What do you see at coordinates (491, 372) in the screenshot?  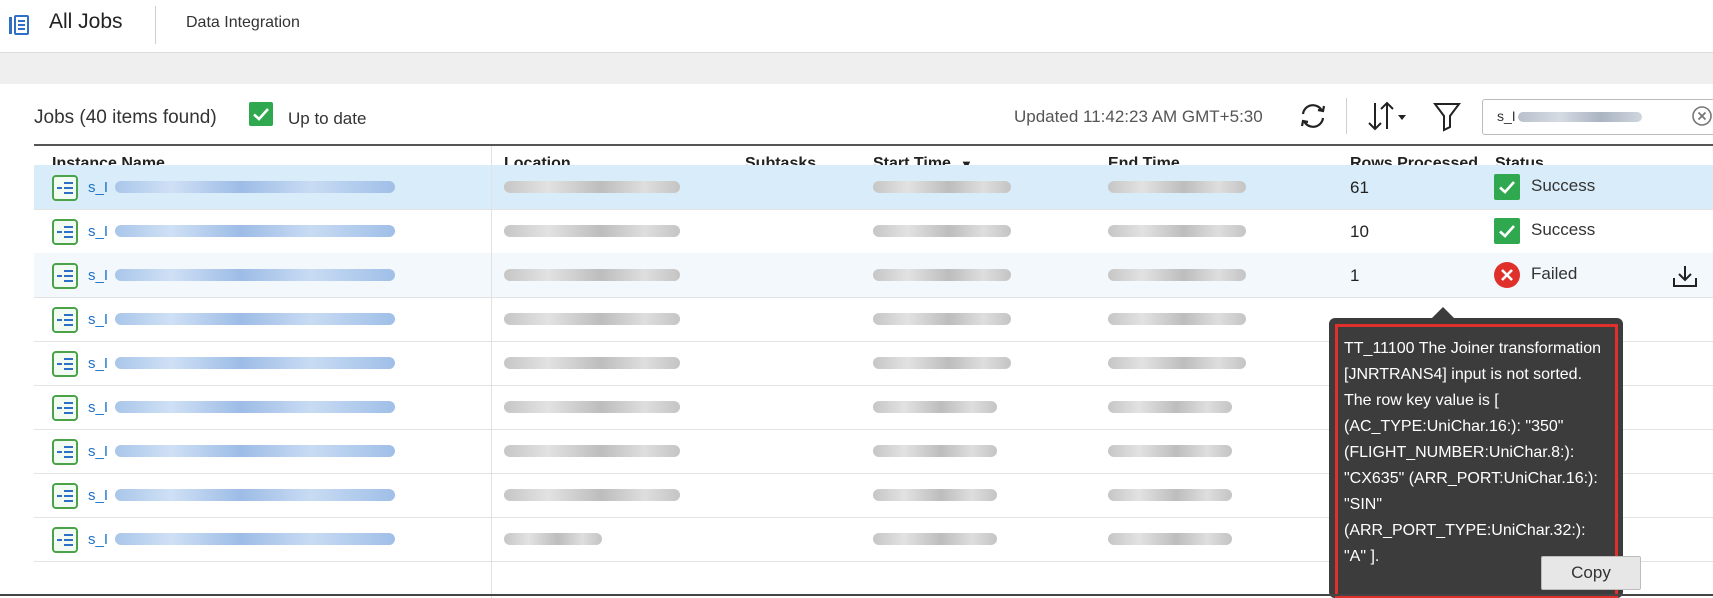 I see `column-divider` at bounding box center [491, 372].